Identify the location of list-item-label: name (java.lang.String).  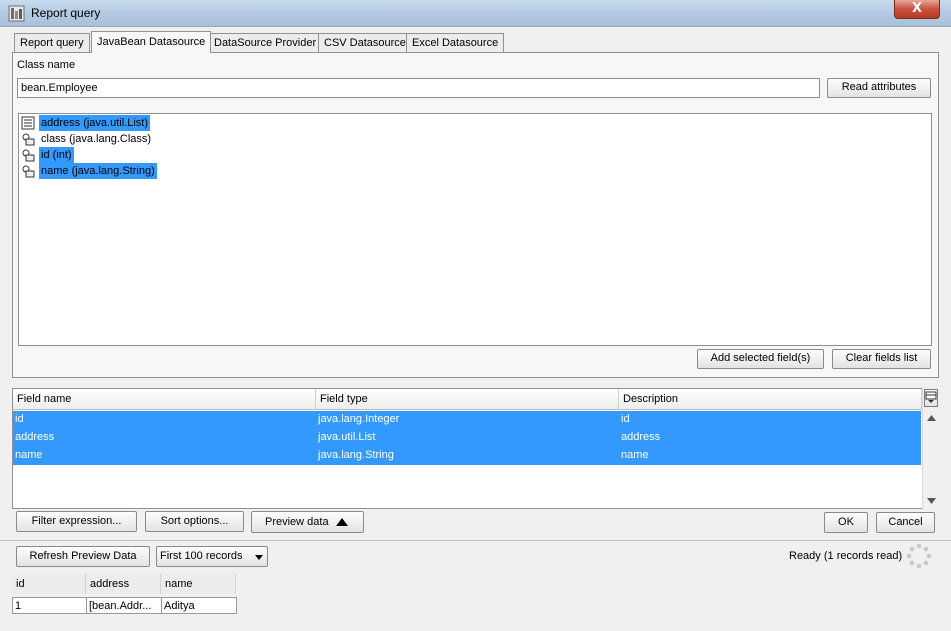
(98, 171).